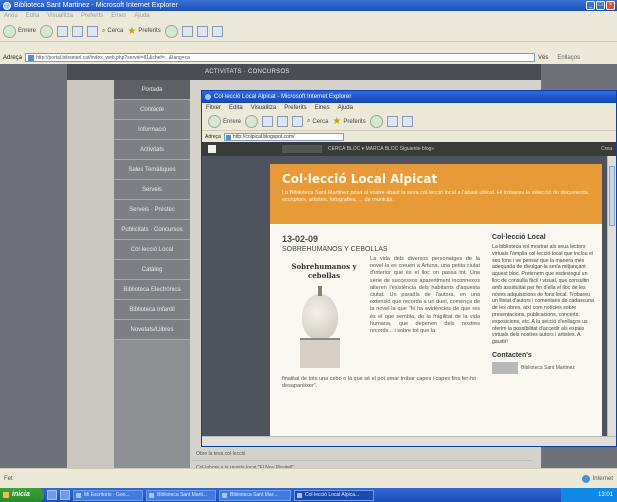 Image resolution: width=617 pixels, height=502 pixels. I want to click on blog-title: Col·lecció Local Alpicat, so click(436, 179).